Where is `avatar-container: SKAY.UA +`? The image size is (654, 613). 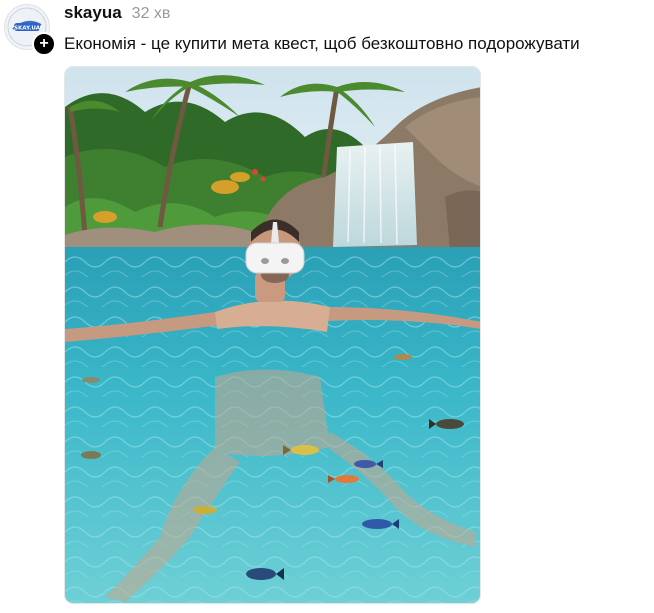 avatar-container: SKAY.UA + is located at coordinates (30, 30).